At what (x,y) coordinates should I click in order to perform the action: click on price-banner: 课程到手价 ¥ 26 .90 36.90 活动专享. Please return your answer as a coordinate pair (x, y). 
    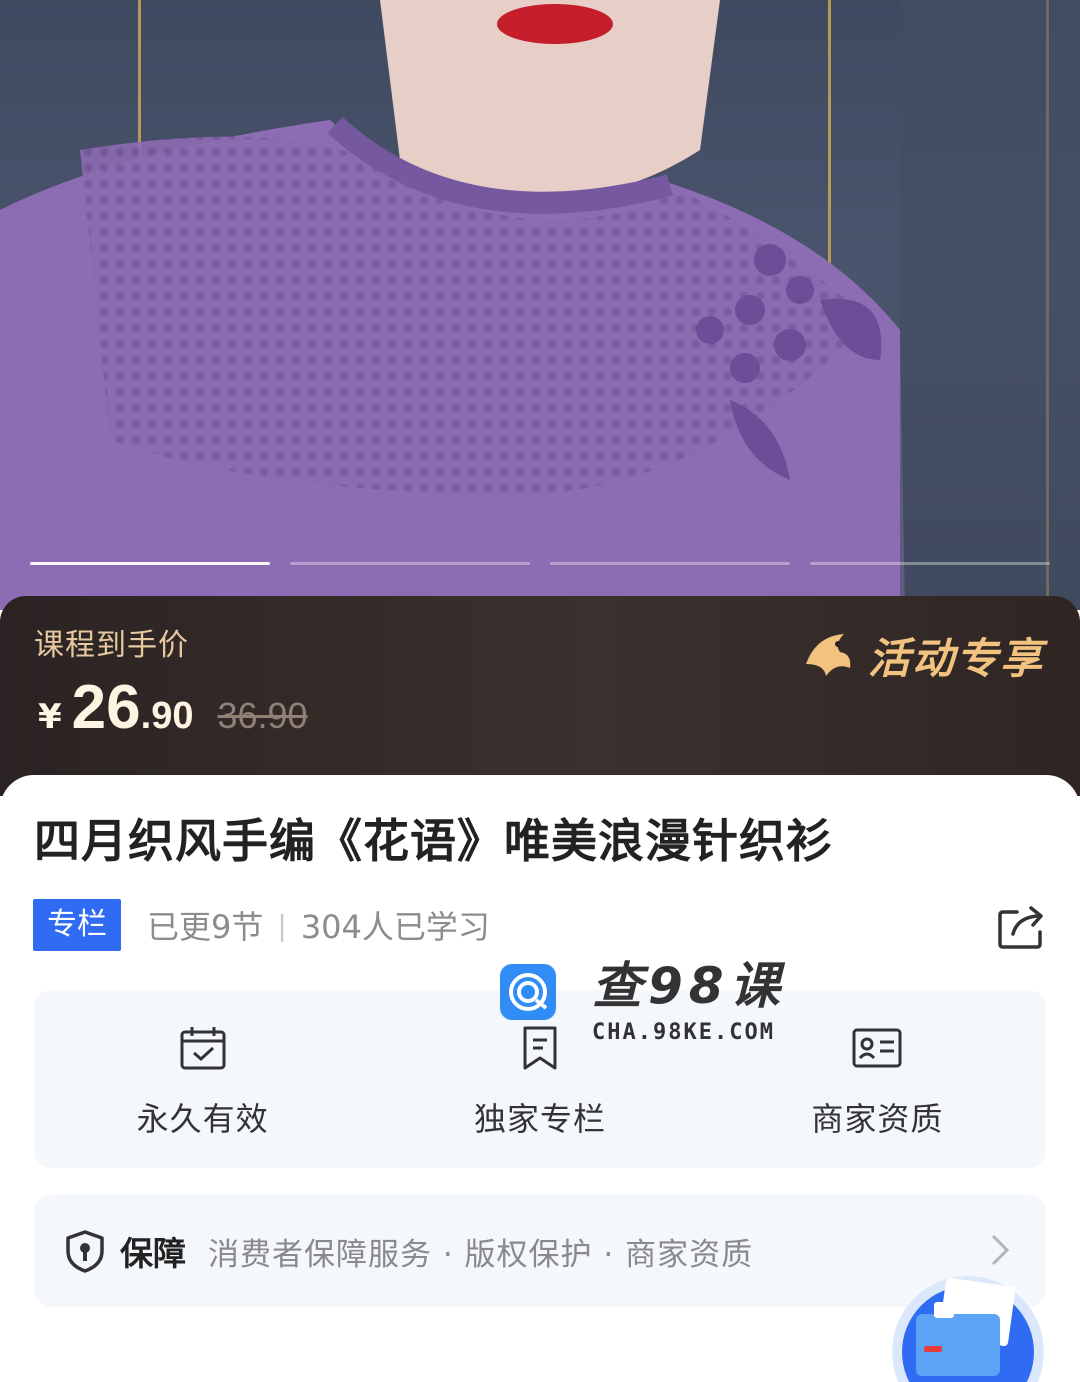
    Looking at the image, I should click on (540, 696).